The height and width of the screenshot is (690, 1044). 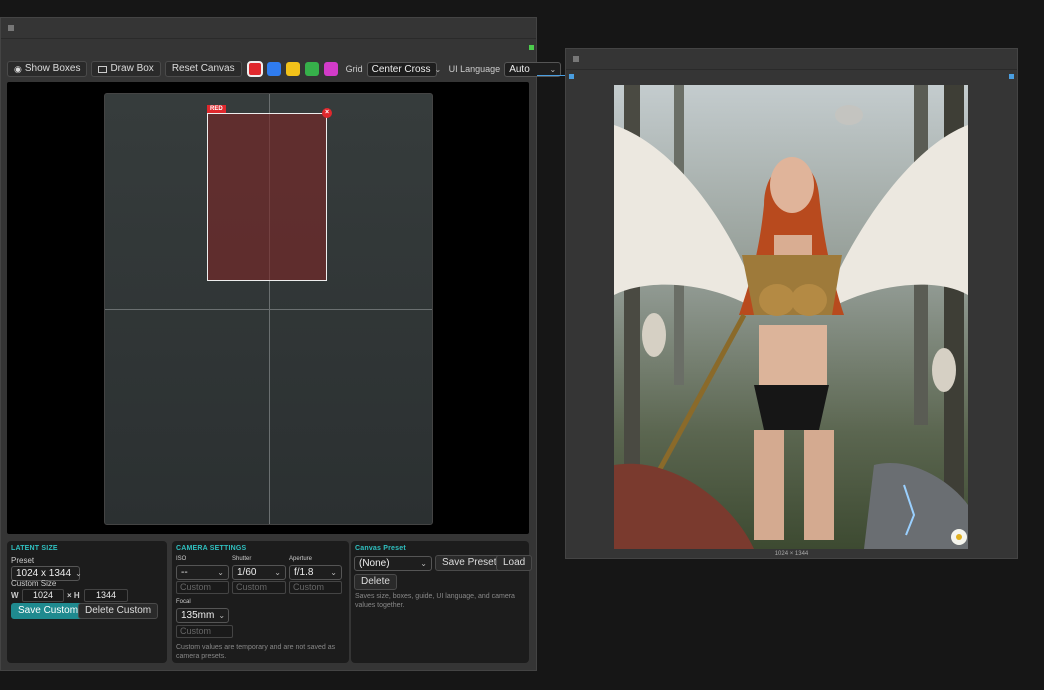 I want to click on eye-icon: ◉, so click(x=18, y=69).